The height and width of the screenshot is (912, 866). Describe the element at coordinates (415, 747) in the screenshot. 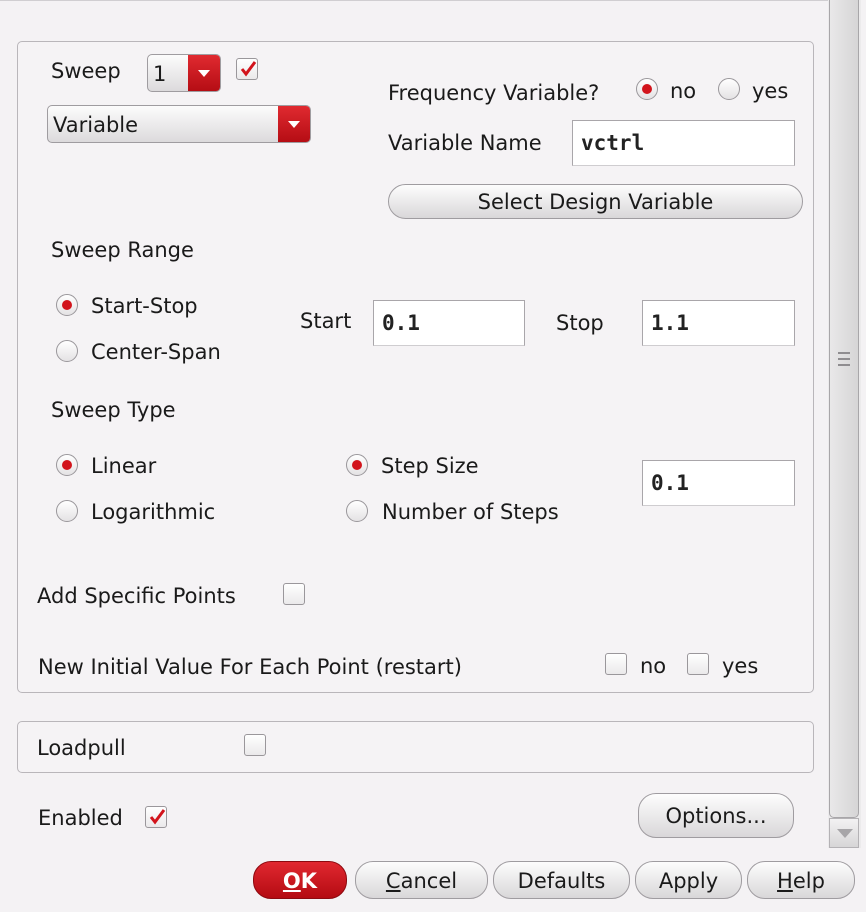

I see `loadpull-group` at that location.